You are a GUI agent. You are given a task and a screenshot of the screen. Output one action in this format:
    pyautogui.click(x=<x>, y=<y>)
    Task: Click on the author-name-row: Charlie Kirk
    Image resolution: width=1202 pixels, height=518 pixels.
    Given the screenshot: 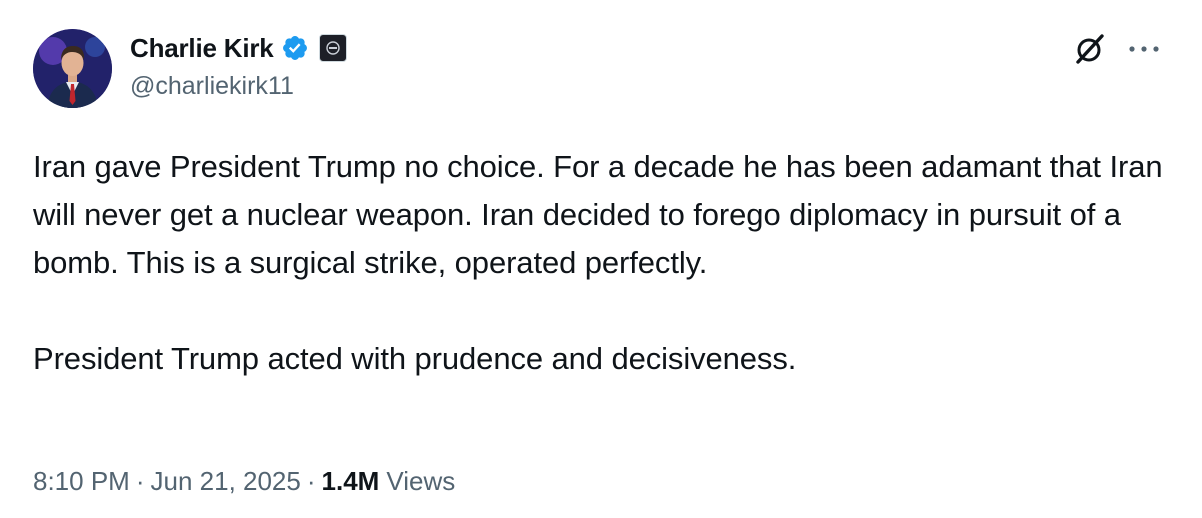 What is the action you would take?
    pyautogui.click(x=238, y=48)
    